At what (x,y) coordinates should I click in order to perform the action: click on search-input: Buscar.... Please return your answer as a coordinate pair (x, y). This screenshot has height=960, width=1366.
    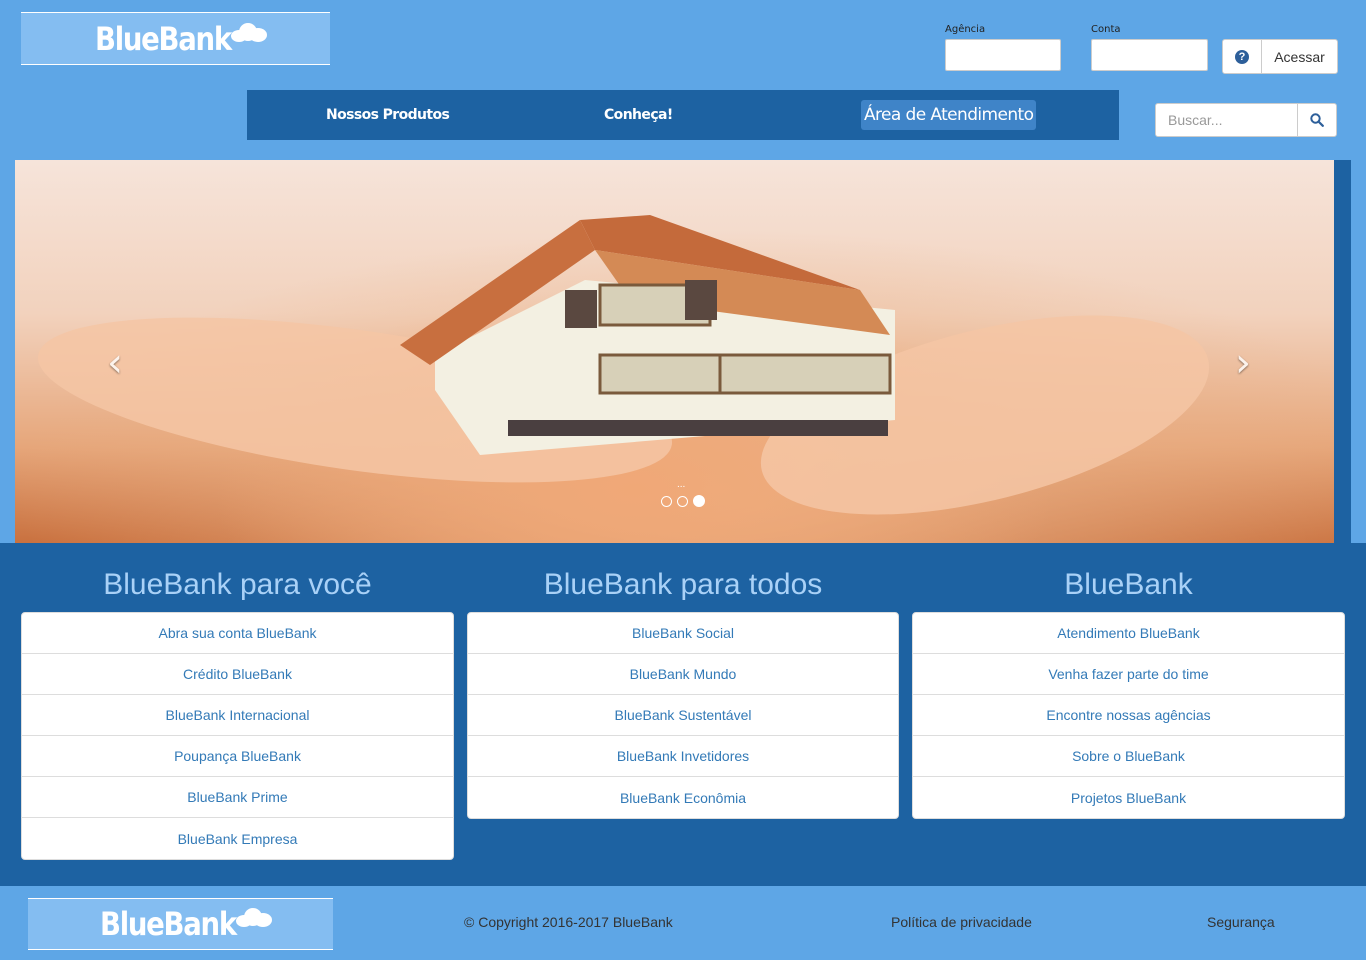
    Looking at the image, I should click on (1226, 120).